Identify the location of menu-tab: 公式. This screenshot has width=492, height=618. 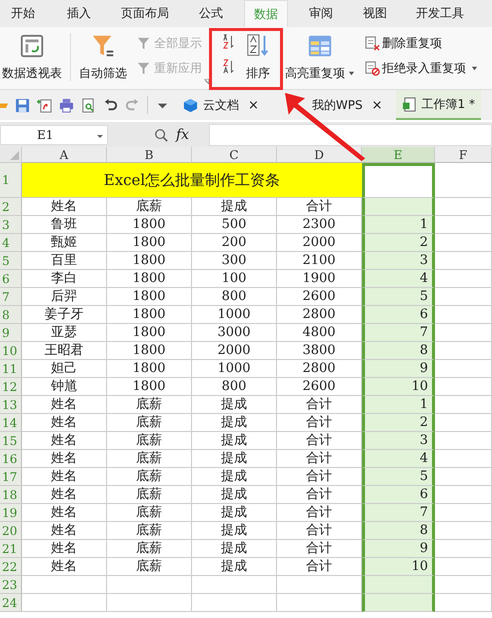
(211, 13).